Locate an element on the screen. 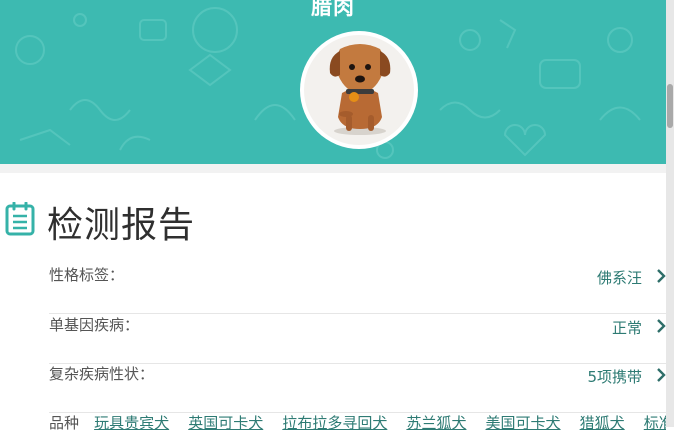 The height and width of the screenshot is (442, 674). breed-tag: 玩具贵宾犬 is located at coordinates (131, 423).